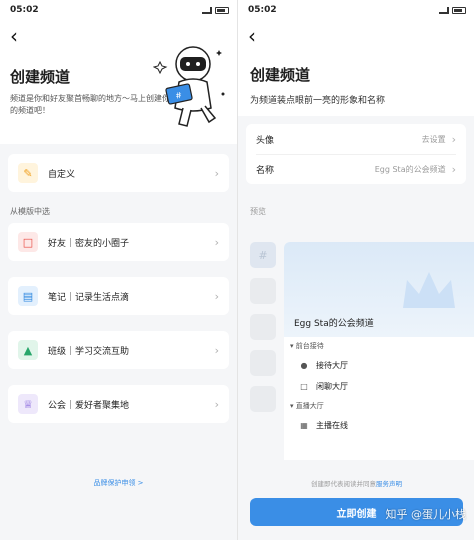  I want to click on page-subtitle: 为频道装点眼前一亮的形象和名称, so click(318, 101).